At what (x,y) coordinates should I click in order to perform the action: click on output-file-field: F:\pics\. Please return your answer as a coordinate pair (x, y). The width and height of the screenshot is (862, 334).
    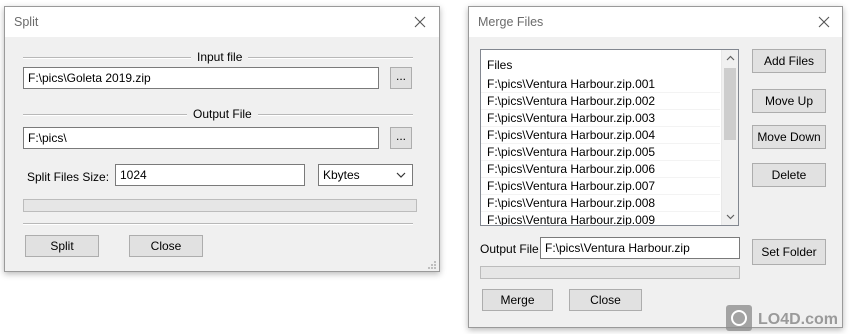
    Looking at the image, I should click on (201, 138).